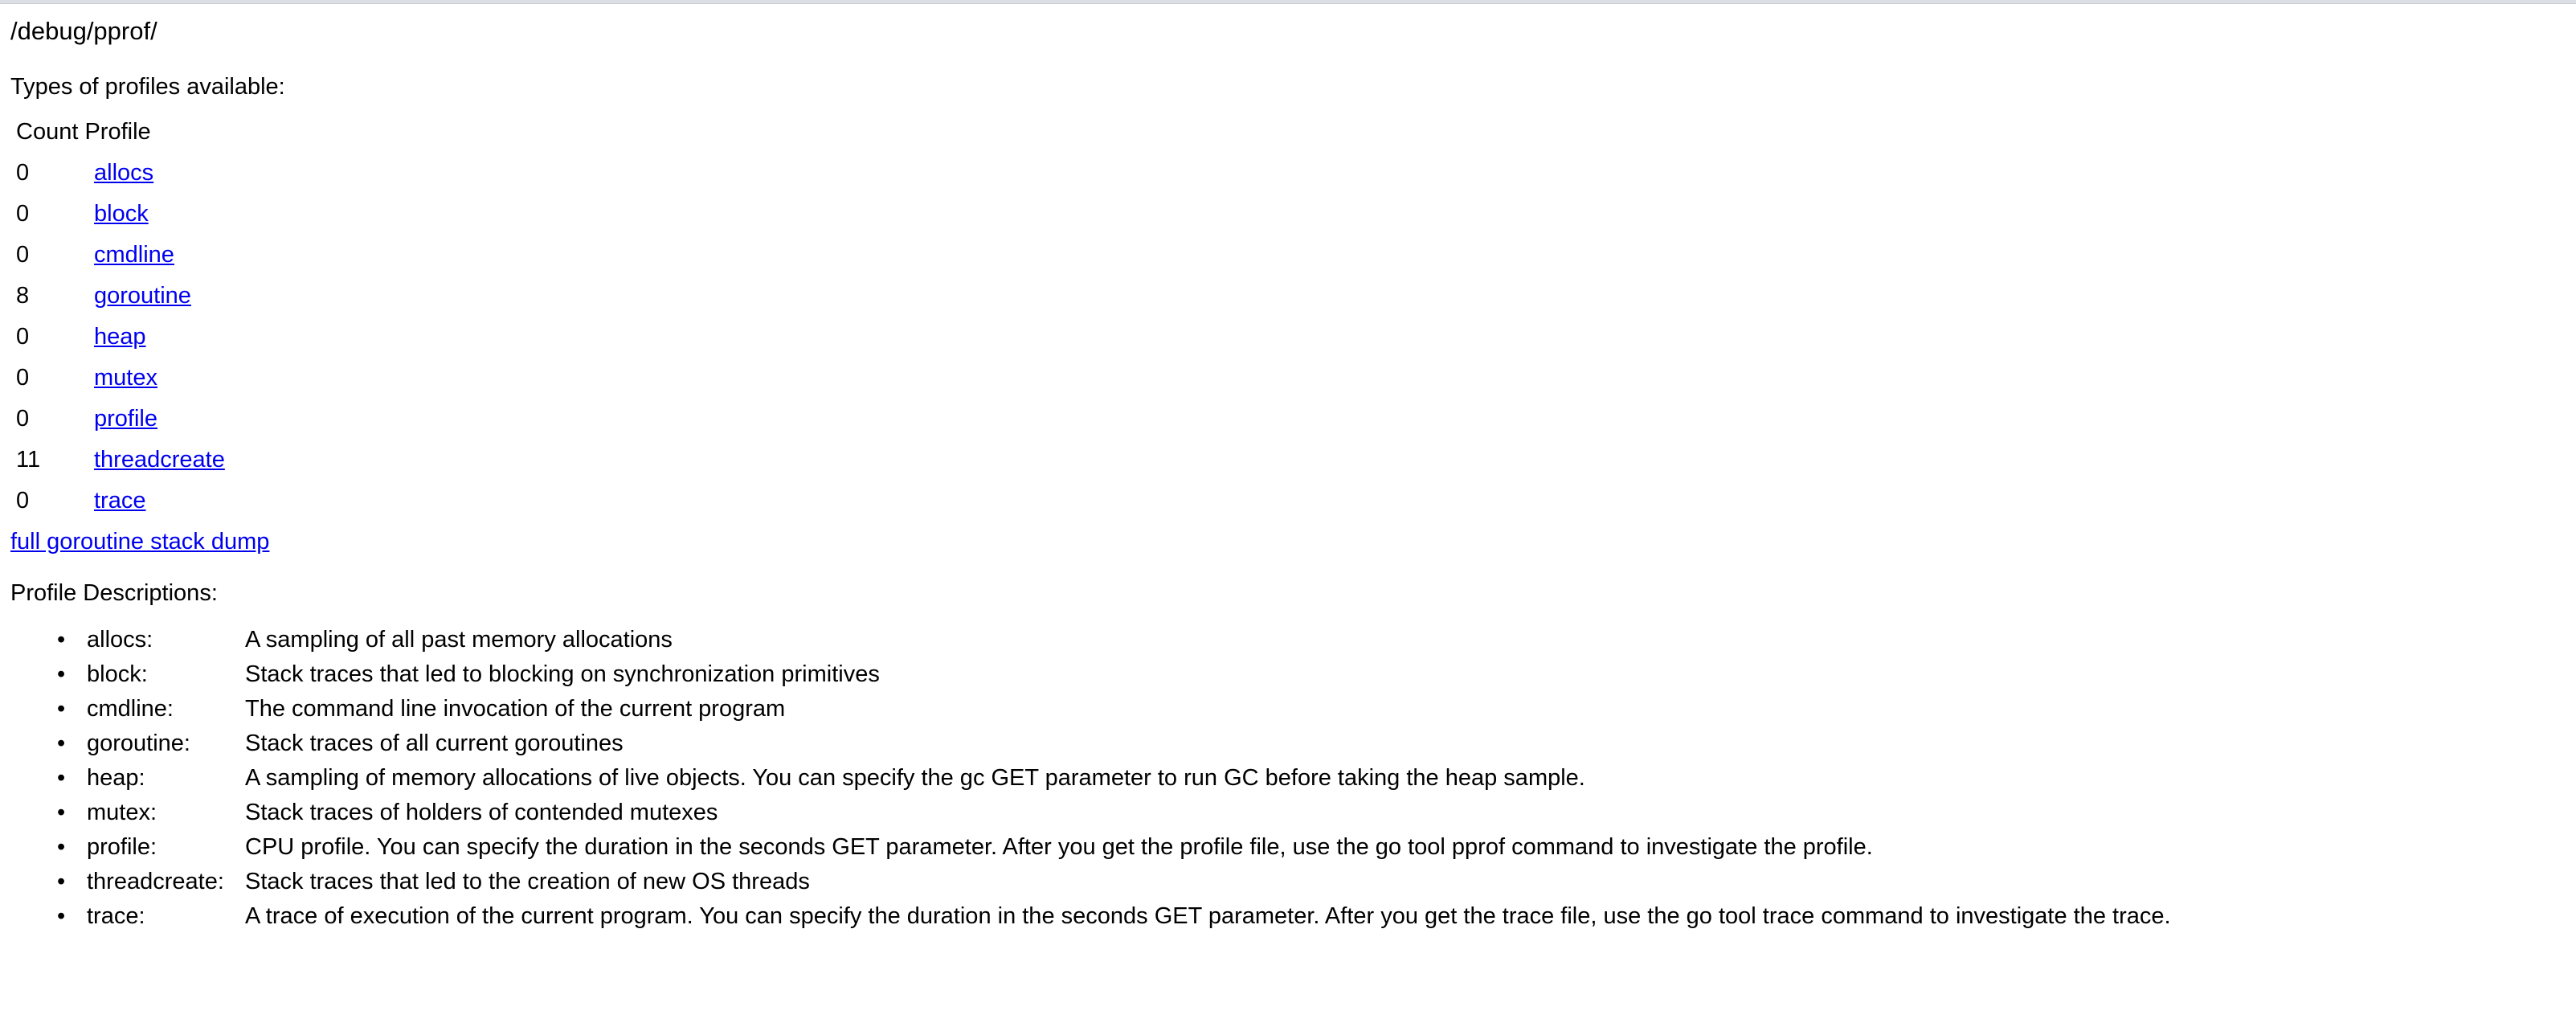 Image resolution: width=2576 pixels, height=1019 pixels. What do you see at coordinates (126, 419) in the screenshot?
I see `link-profile-profile: profile` at bounding box center [126, 419].